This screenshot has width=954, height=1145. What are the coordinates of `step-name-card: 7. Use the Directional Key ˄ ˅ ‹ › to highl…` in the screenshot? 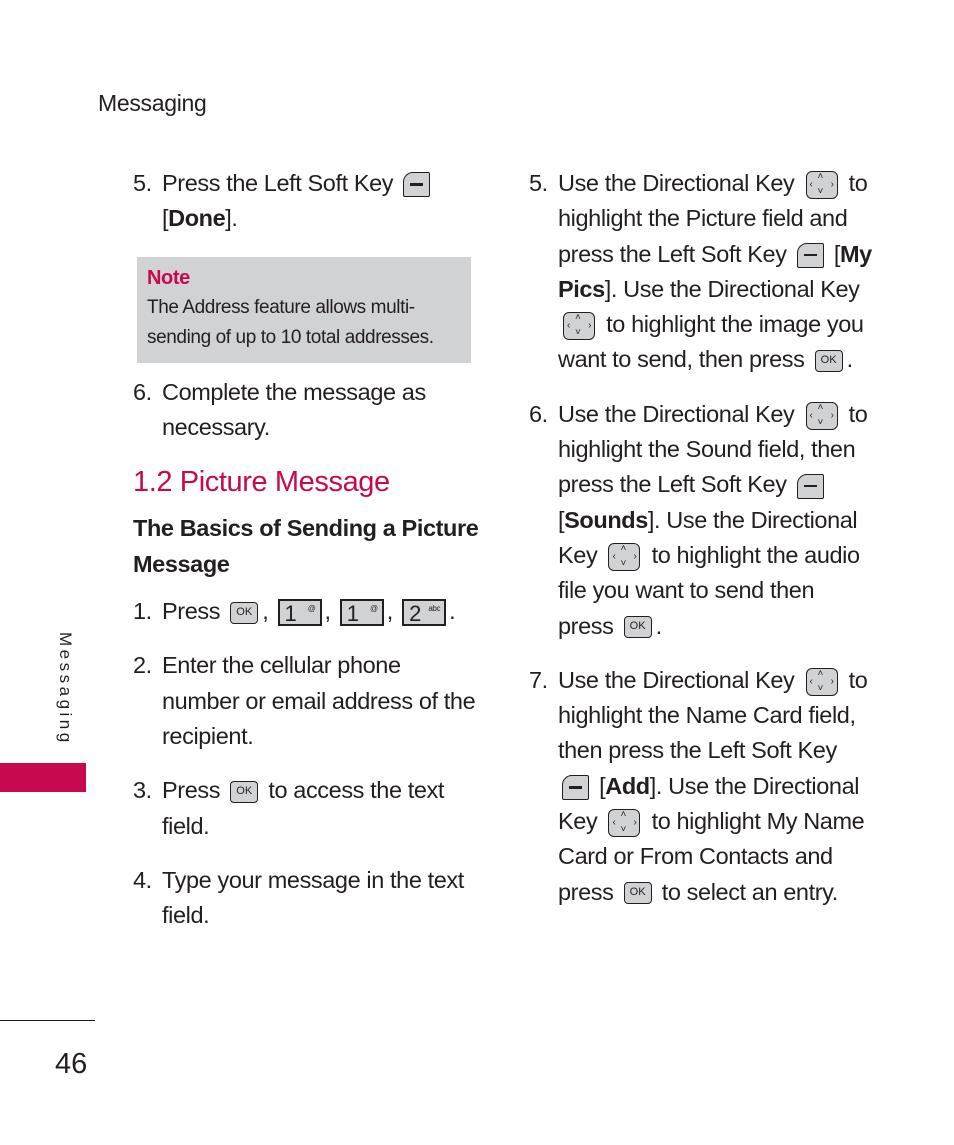 It's located at (698, 785).